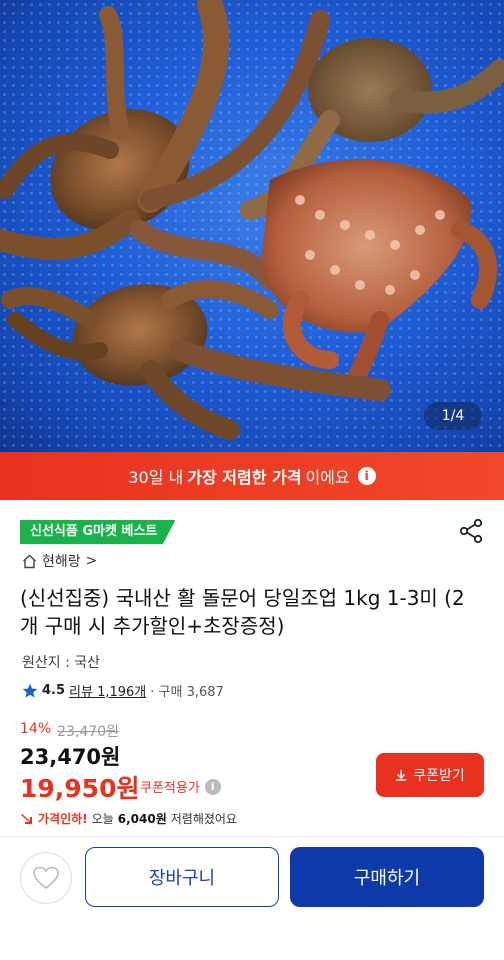  I want to click on store-name: 현해랑, so click(61, 562).